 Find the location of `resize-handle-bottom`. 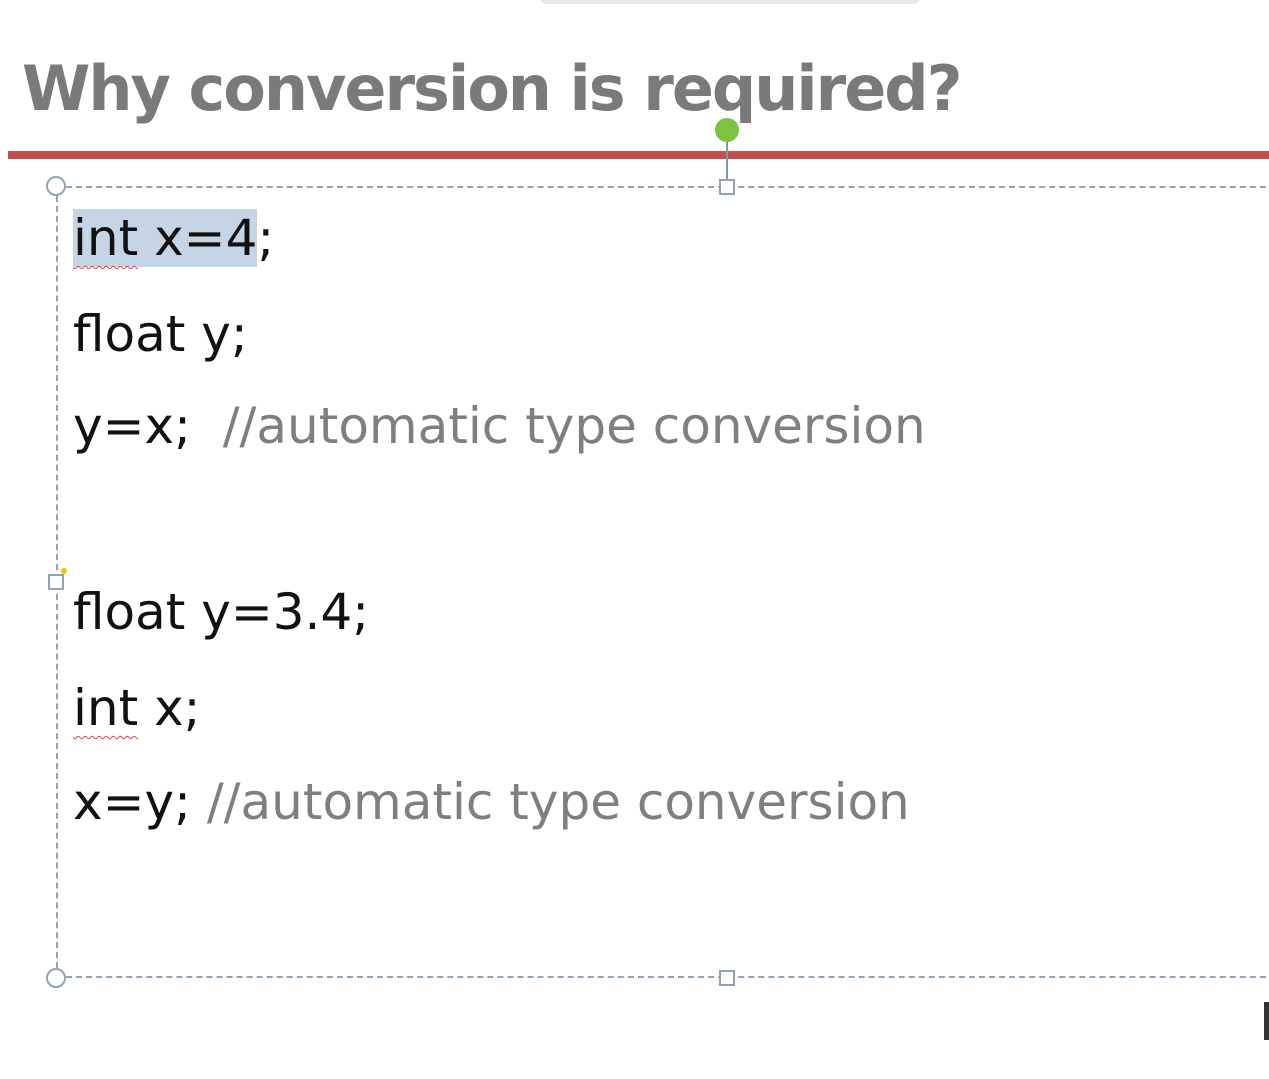

resize-handle-bottom is located at coordinates (727, 978).